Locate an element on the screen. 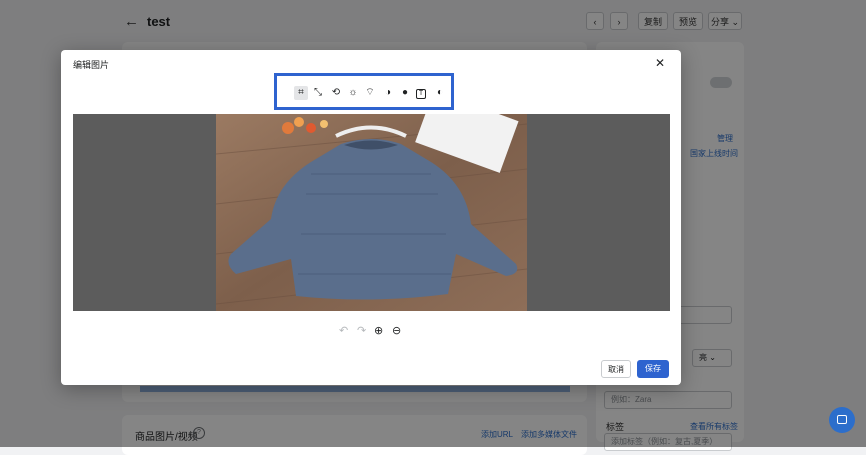  undo-icon: ↶ is located at coordinates (343, 330).